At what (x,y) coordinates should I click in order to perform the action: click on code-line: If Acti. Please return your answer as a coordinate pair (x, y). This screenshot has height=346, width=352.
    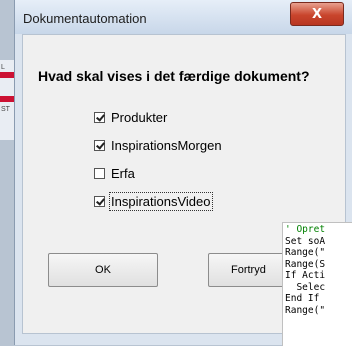
    Looking at the image, I should click on (305, 275).